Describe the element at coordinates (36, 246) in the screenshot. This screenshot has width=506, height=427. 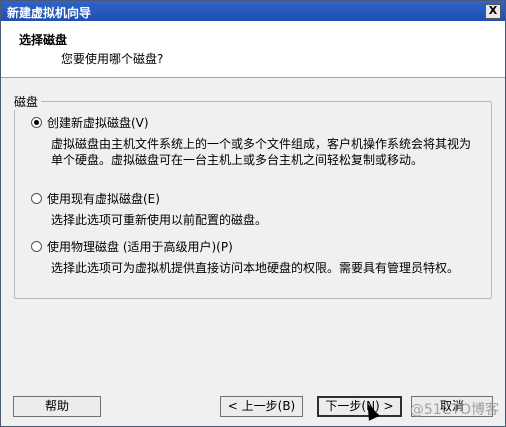
I see `radio-use-physical-disk` at that location.